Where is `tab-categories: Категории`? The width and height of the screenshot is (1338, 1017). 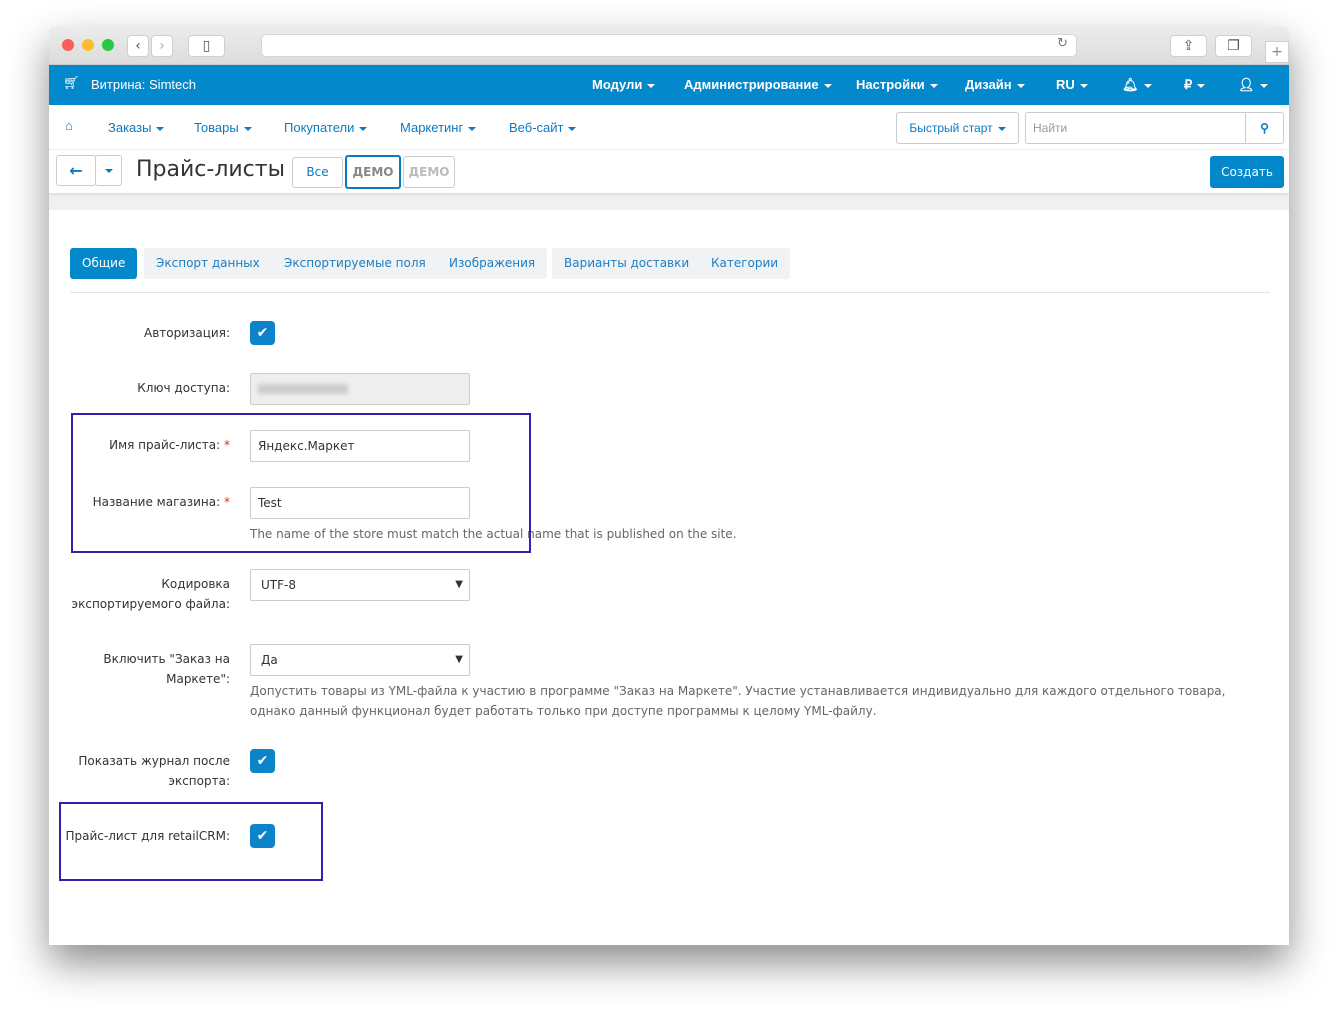 tab-categories: Категории is located at coordinates (745, 263).